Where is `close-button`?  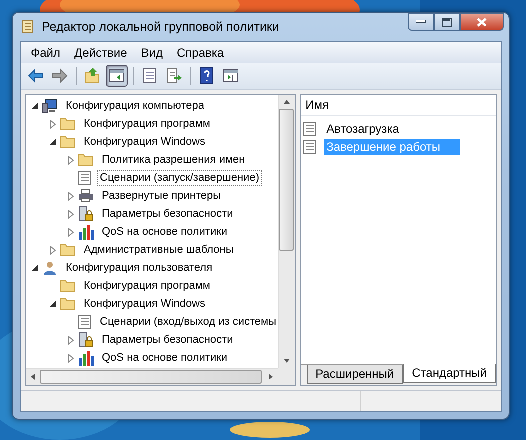
close-button is located at coordinates (482, 22).